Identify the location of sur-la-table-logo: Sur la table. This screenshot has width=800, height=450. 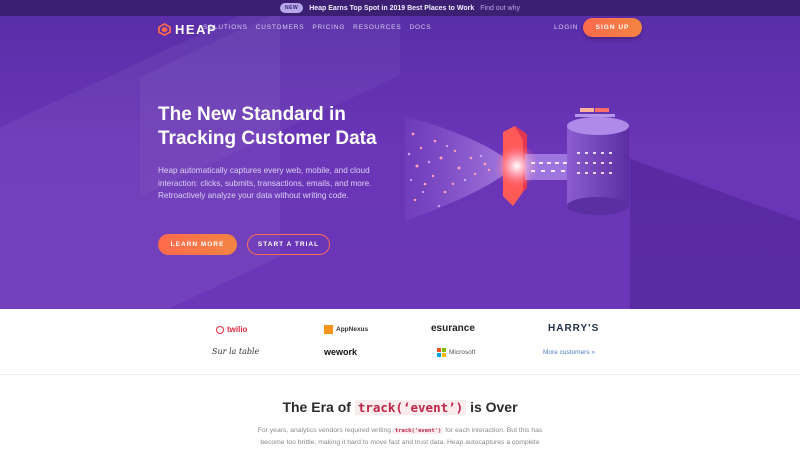
(236, 351).